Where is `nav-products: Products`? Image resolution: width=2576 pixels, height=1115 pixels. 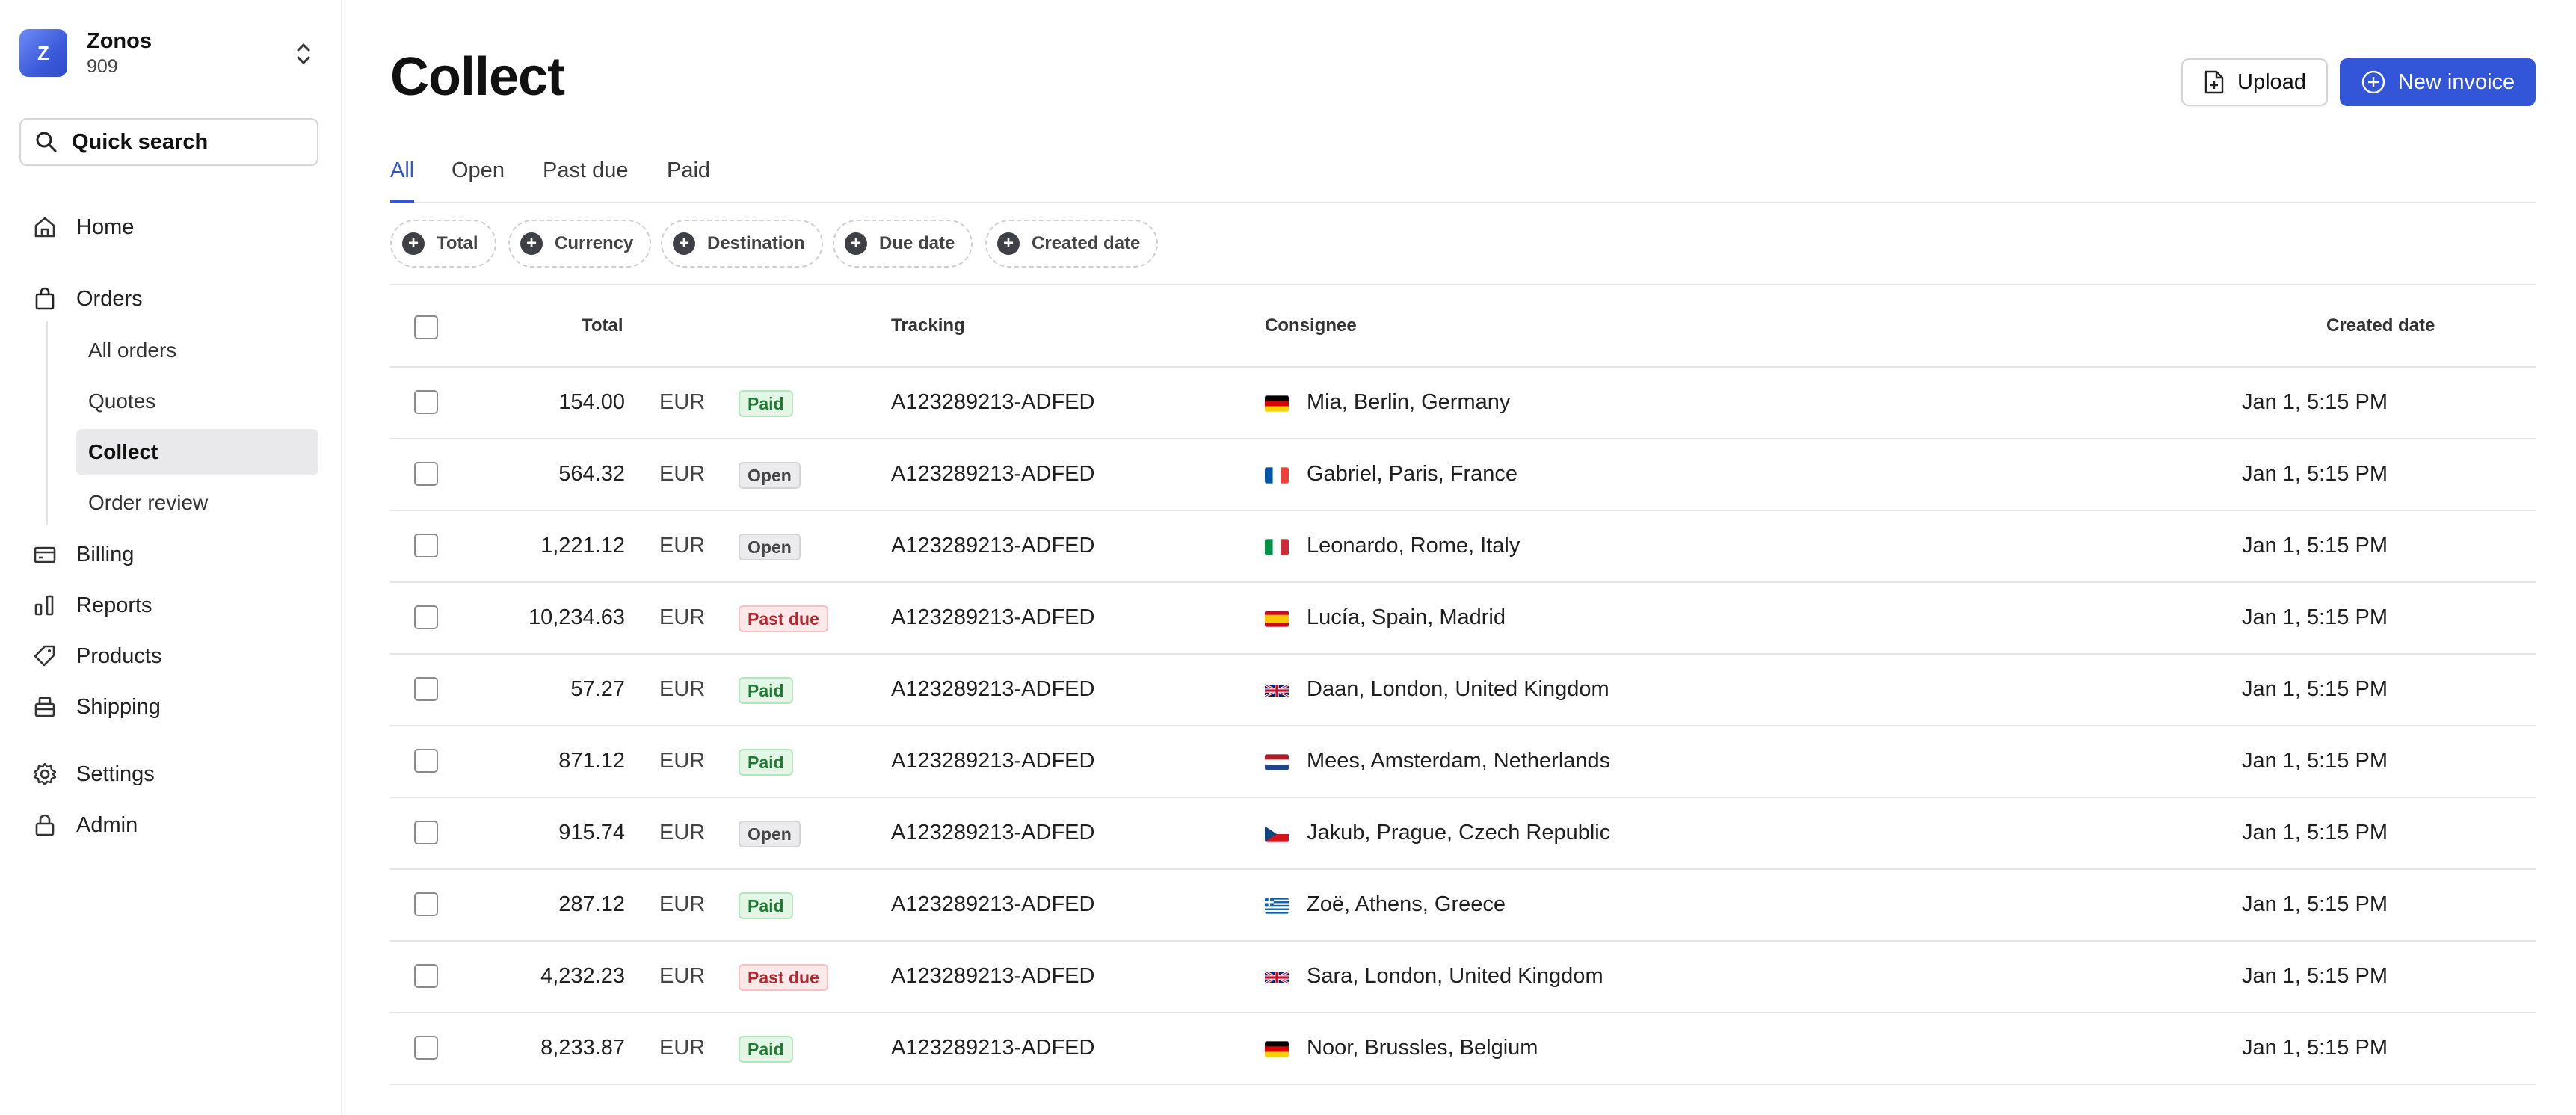
nav-products: Products is located at coordinates (95, 656).